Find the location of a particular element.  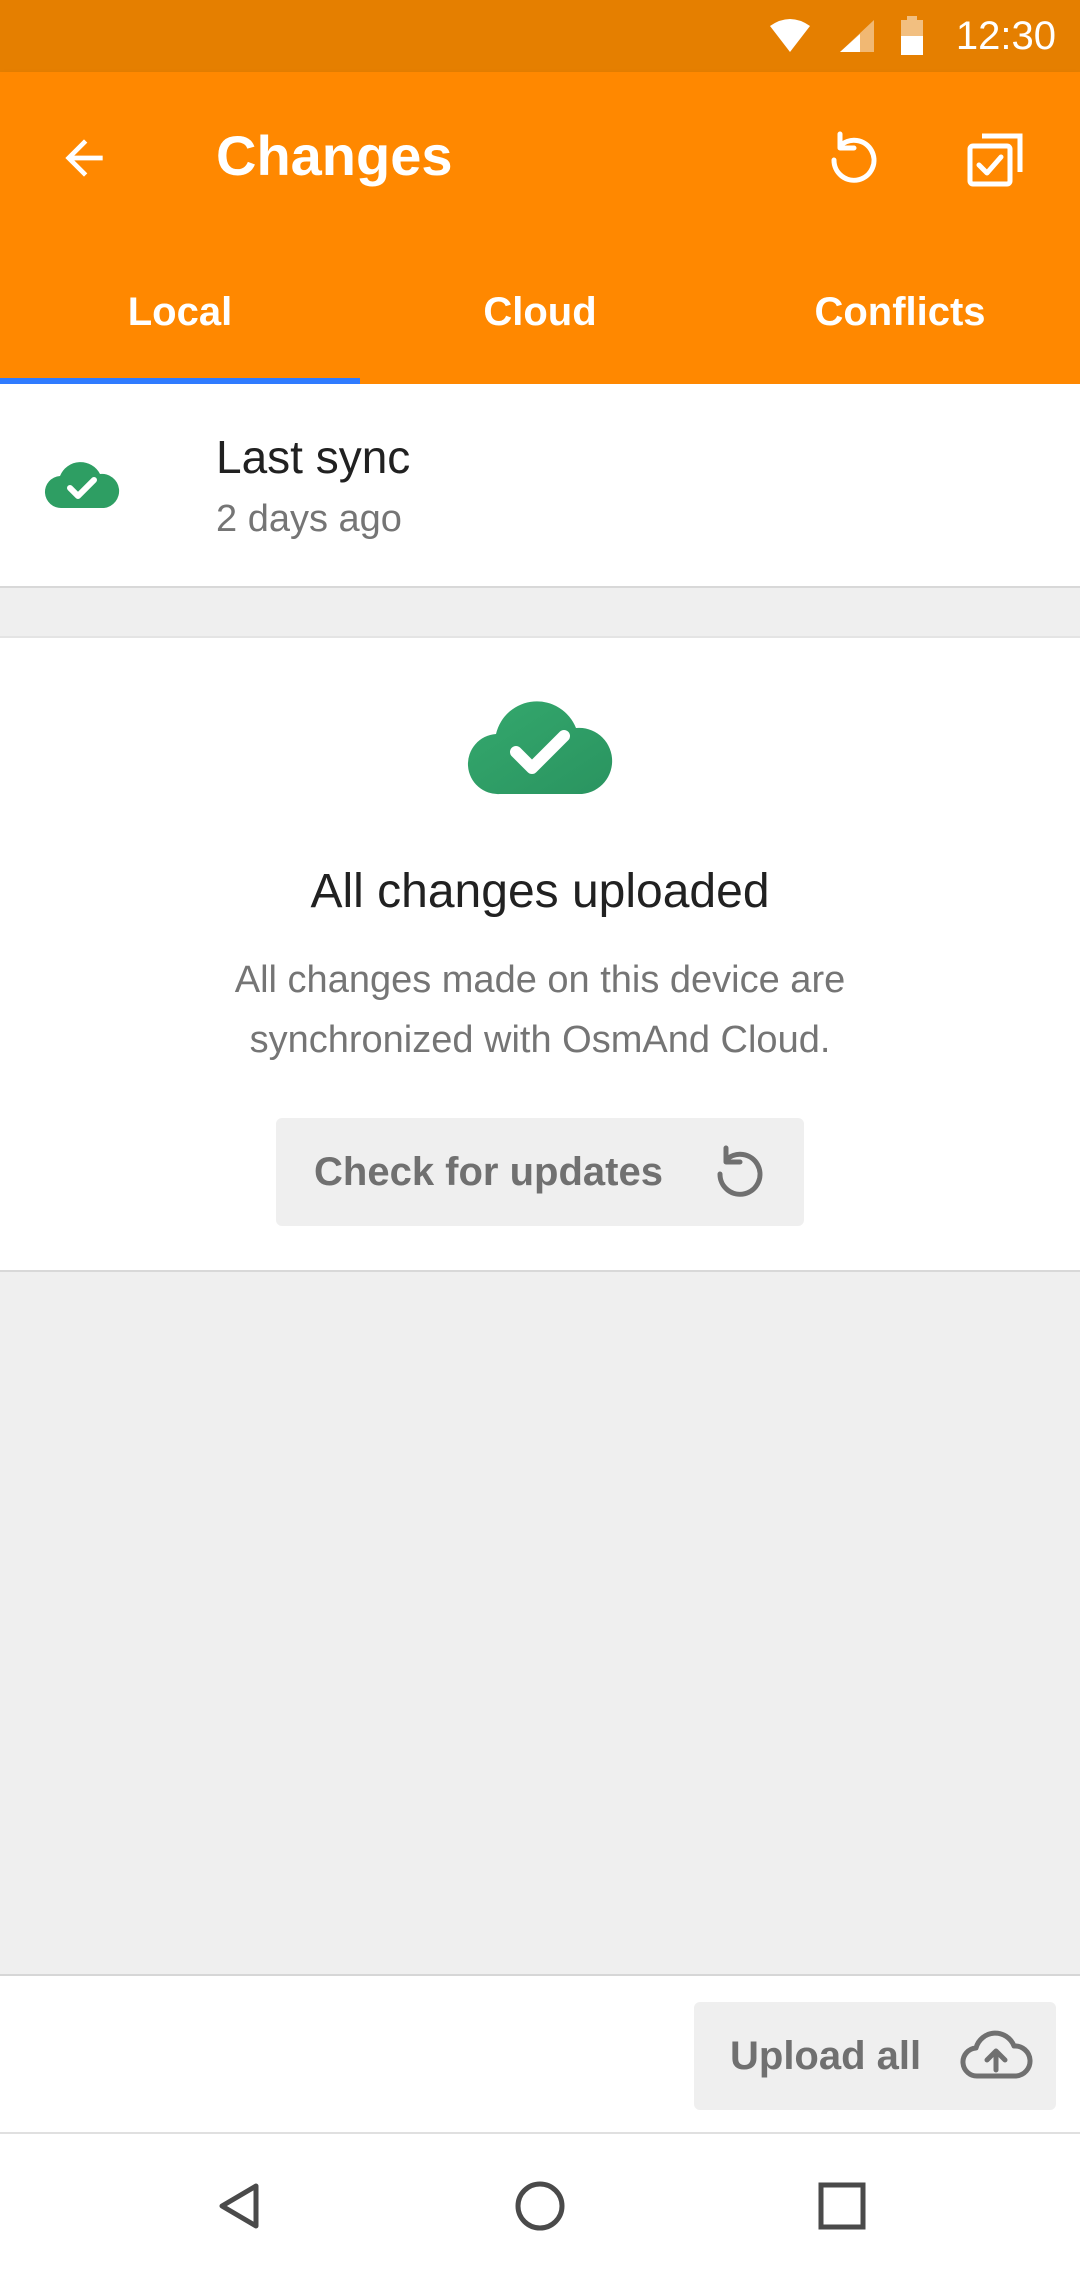

nav-back-button is located at coordinates (240, 2208).